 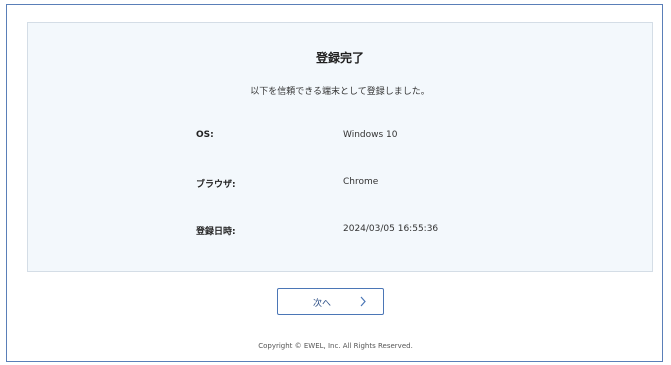 What do you see at coordinates (361, 182) in the screenshot?
I see `browser-value: Chrome` at bounding box center [361, 182].